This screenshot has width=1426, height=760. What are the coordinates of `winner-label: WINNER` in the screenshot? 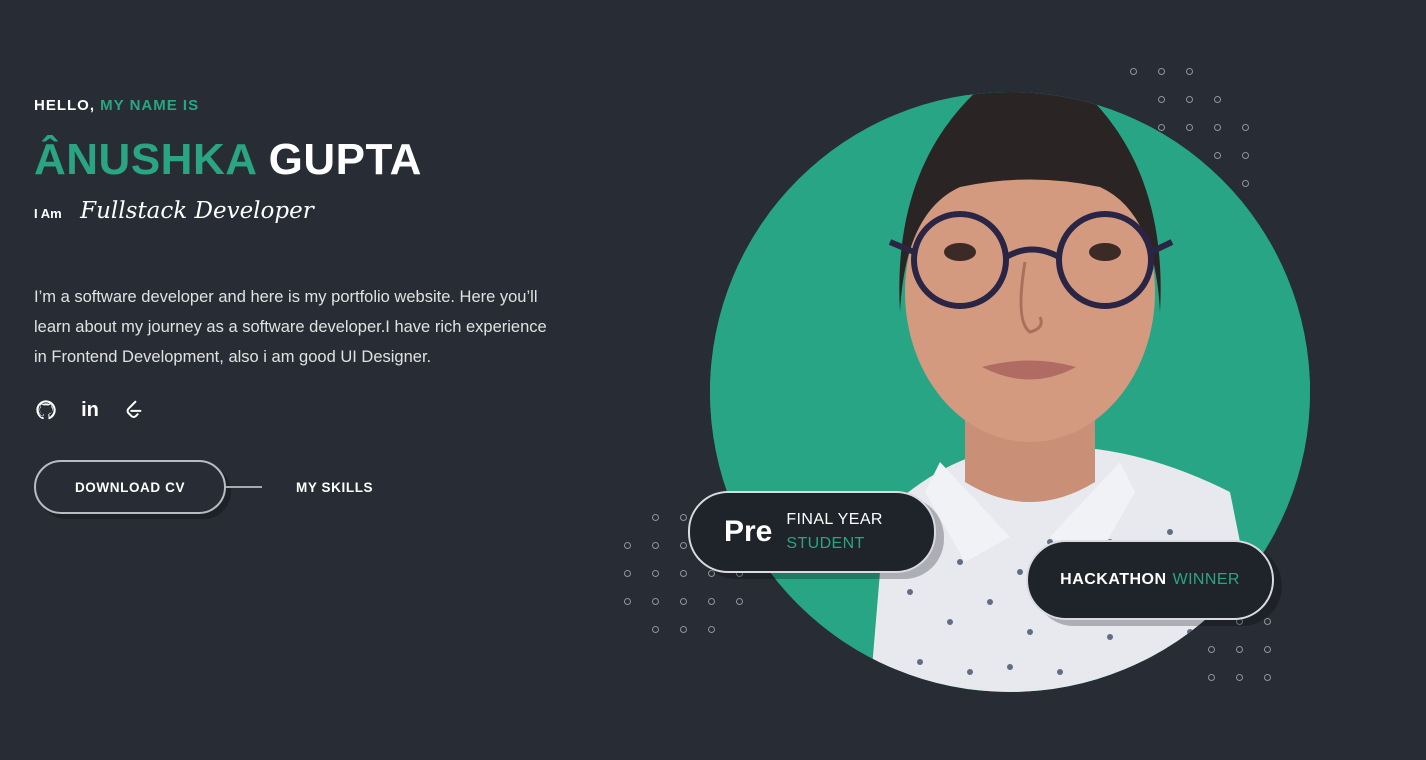 It's located at (1206, 579).